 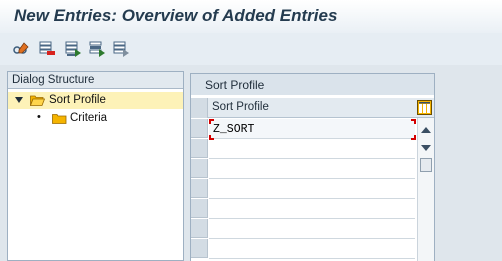 I want to click on table-header: Sort Profile, so click(x=312, y=108).